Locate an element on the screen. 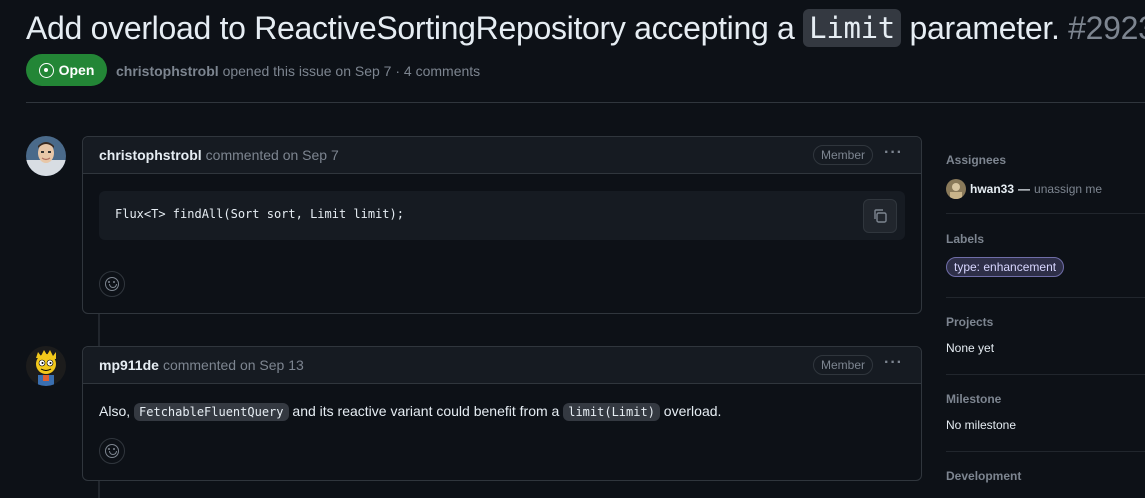 The width and height of the screenshot is (1145, 498). copy-icon is located at coordinates (880, 216).